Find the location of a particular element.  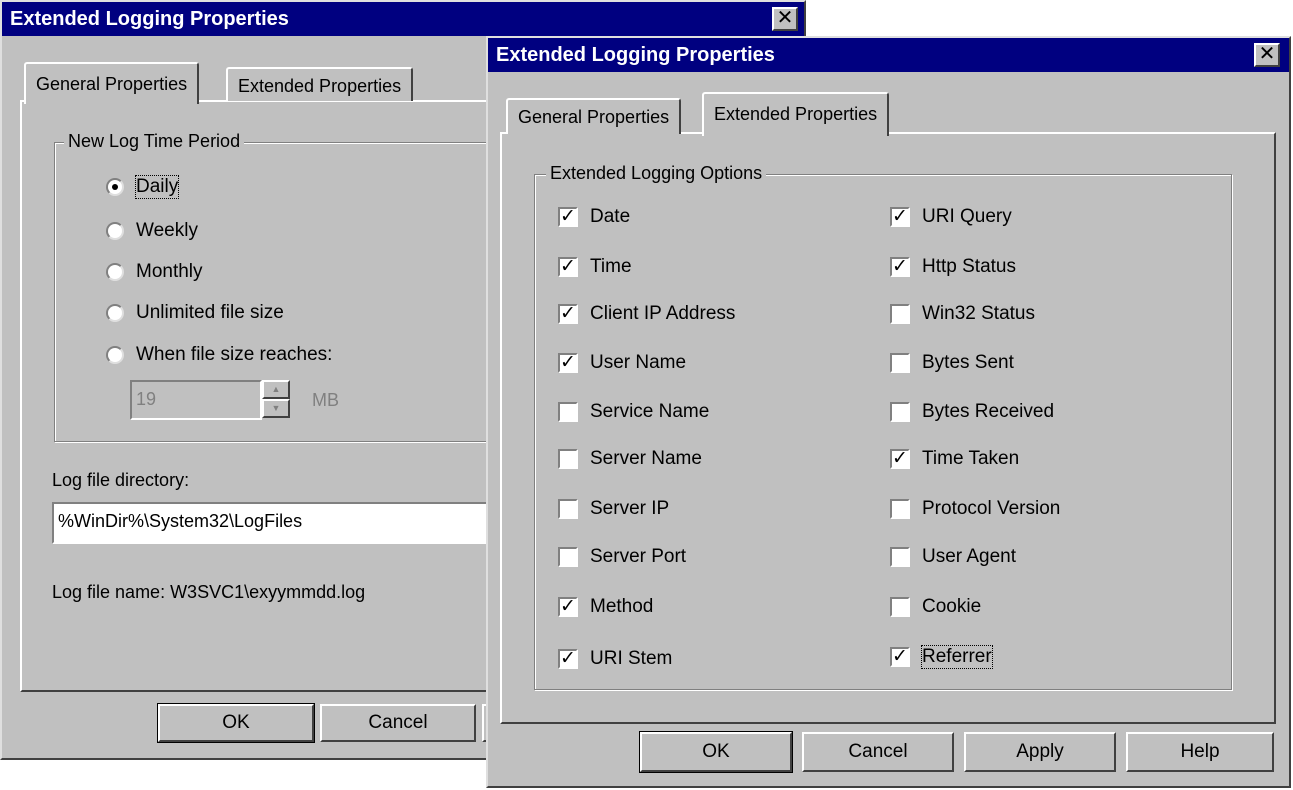

option-user-agent-checkbox is located at coordinates (900, 557).